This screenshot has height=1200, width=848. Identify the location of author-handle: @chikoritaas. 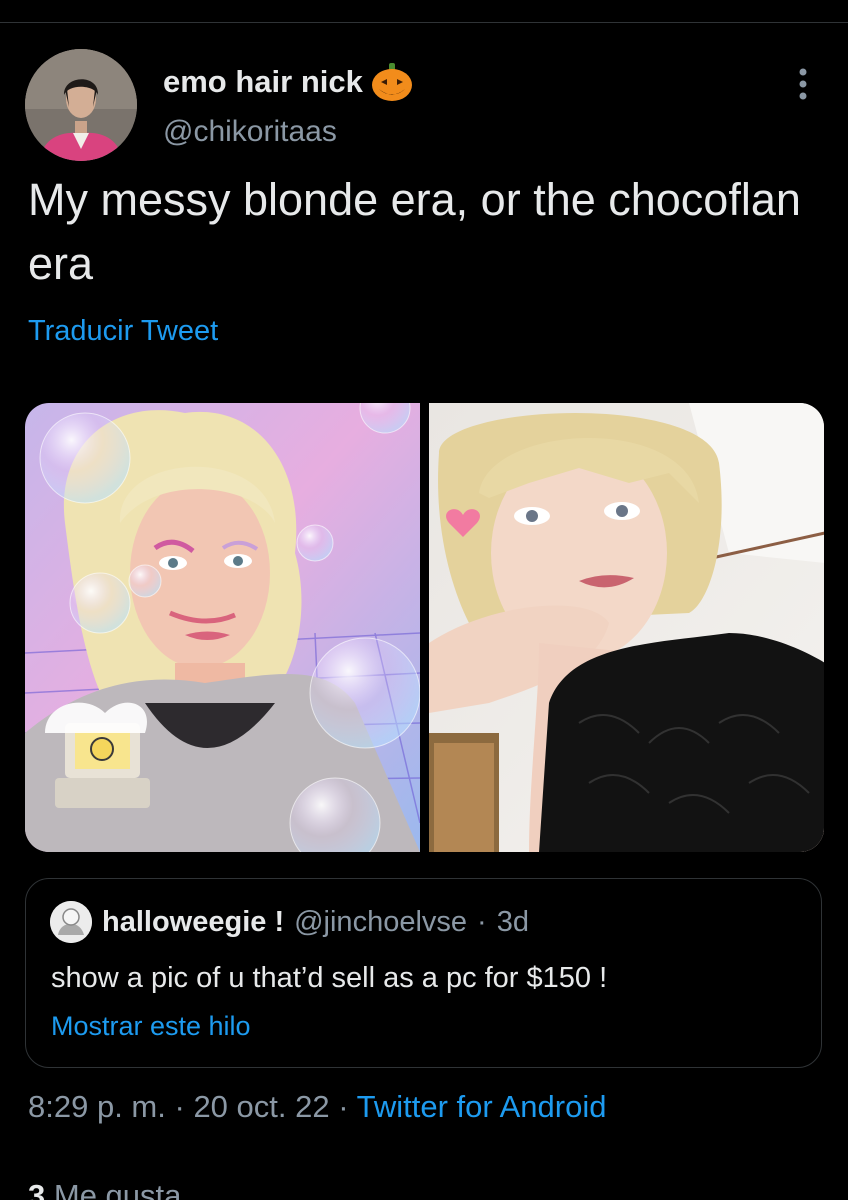
(250, 132).